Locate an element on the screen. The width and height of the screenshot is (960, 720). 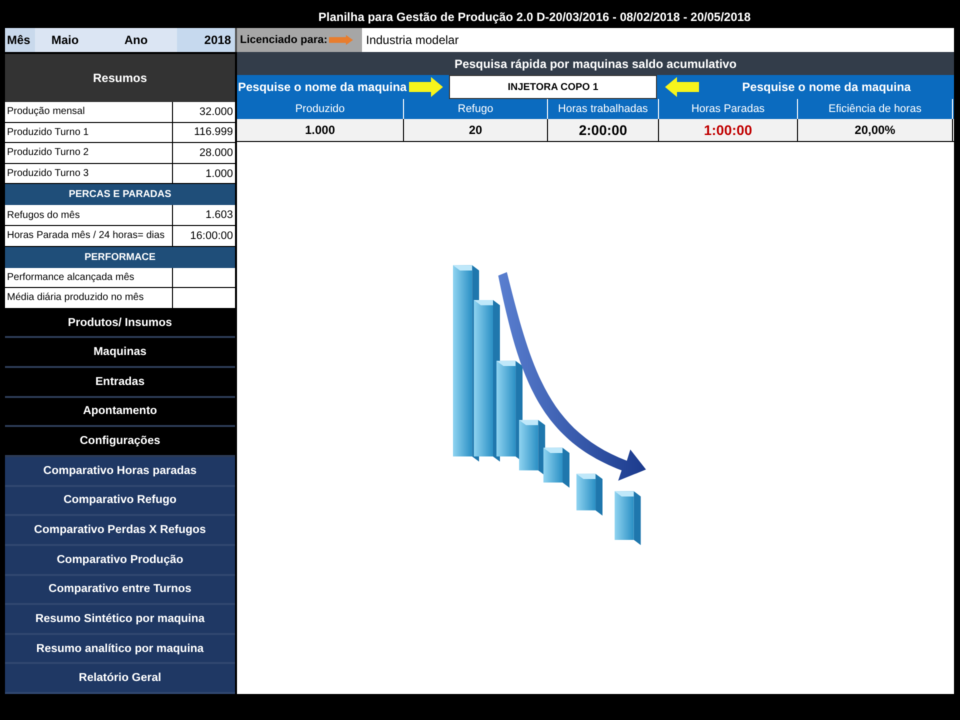
table-cell: 1:00:00 is located at coordinates (728, 130).